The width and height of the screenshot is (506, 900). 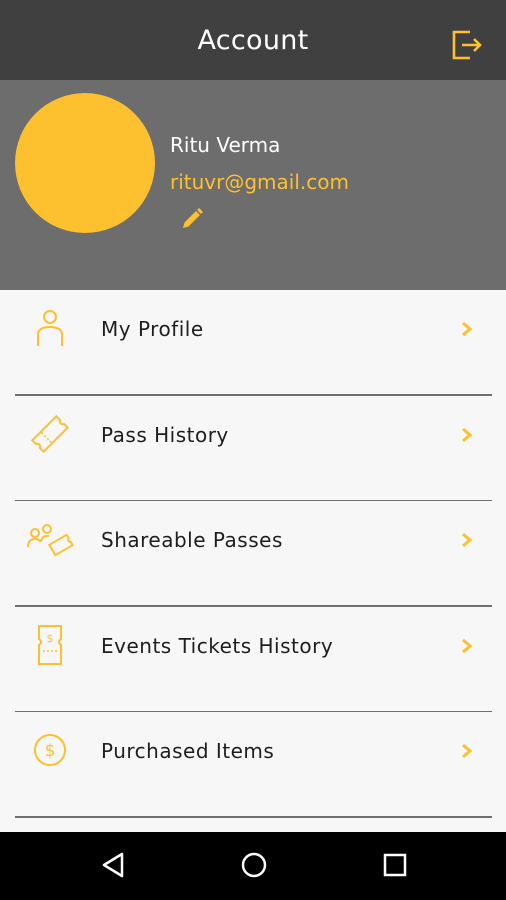 What do you see at coordinates (395, 865) in the screenshot?
I see `recents-icon` at bounding box center [395, 865].